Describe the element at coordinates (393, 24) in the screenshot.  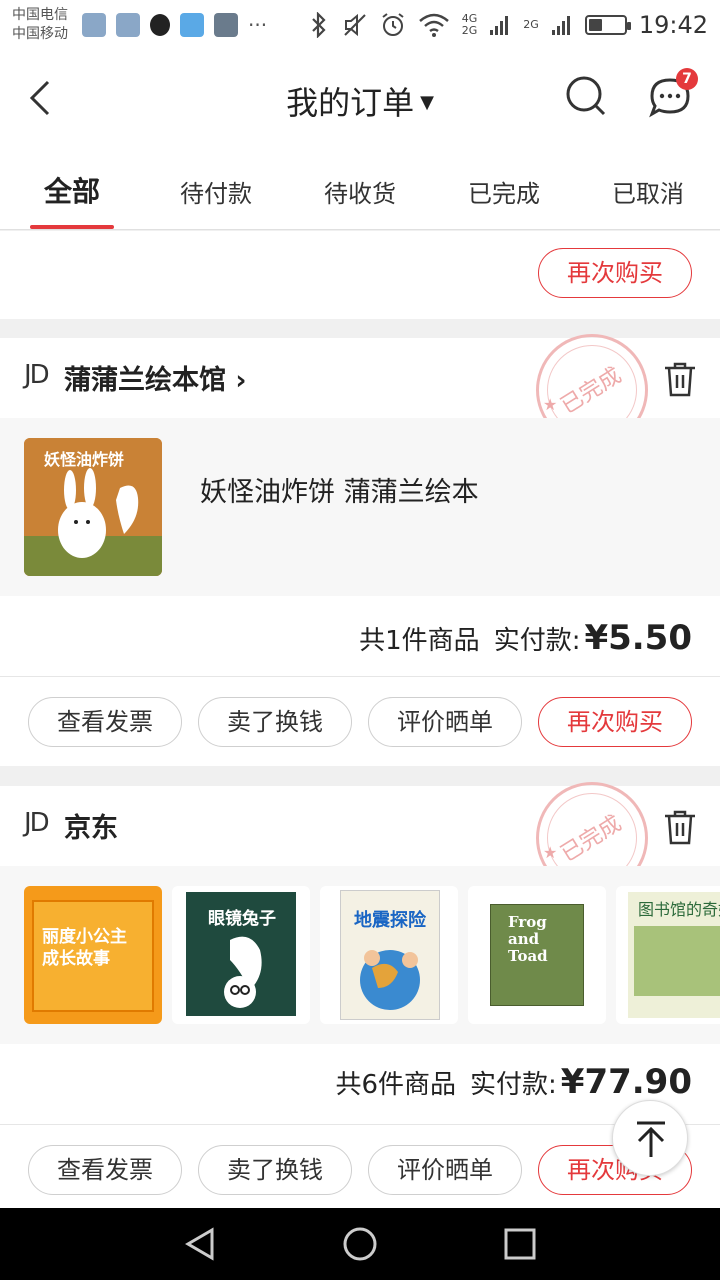
I see `alarm-icon` at that location.